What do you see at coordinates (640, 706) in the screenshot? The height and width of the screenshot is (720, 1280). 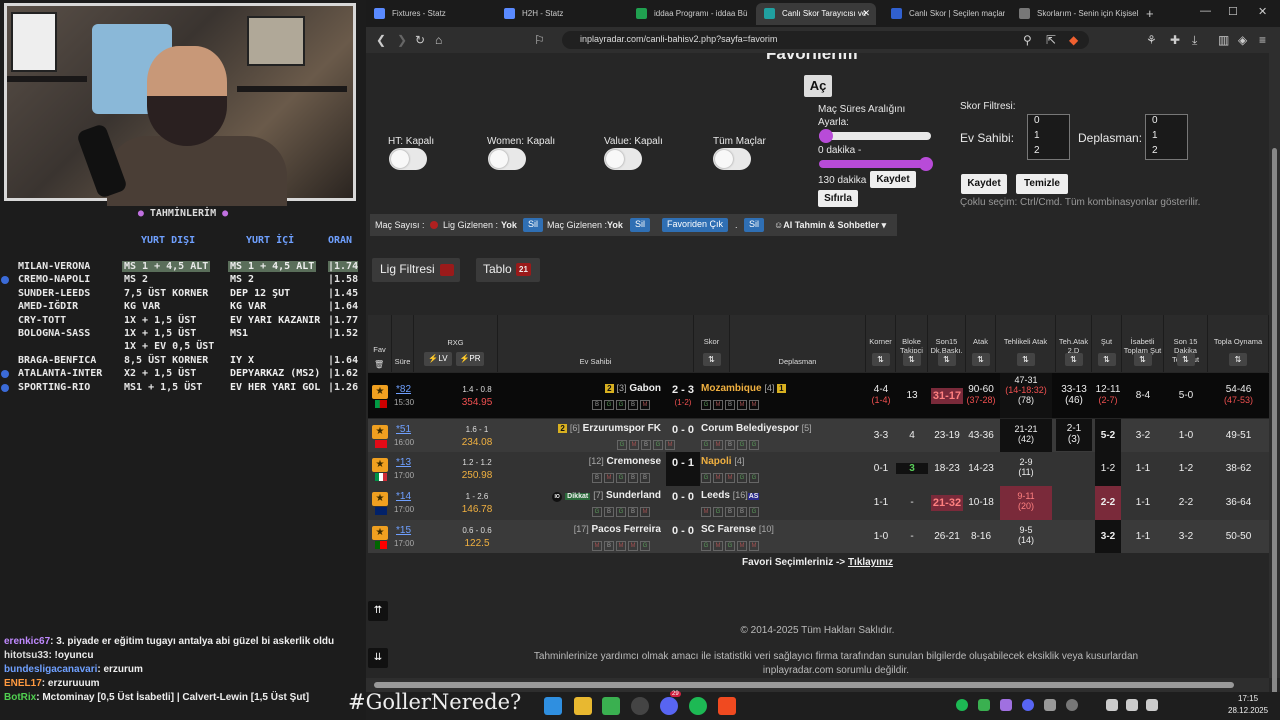 I see `obs-icon` at bounding box center [640, 706].